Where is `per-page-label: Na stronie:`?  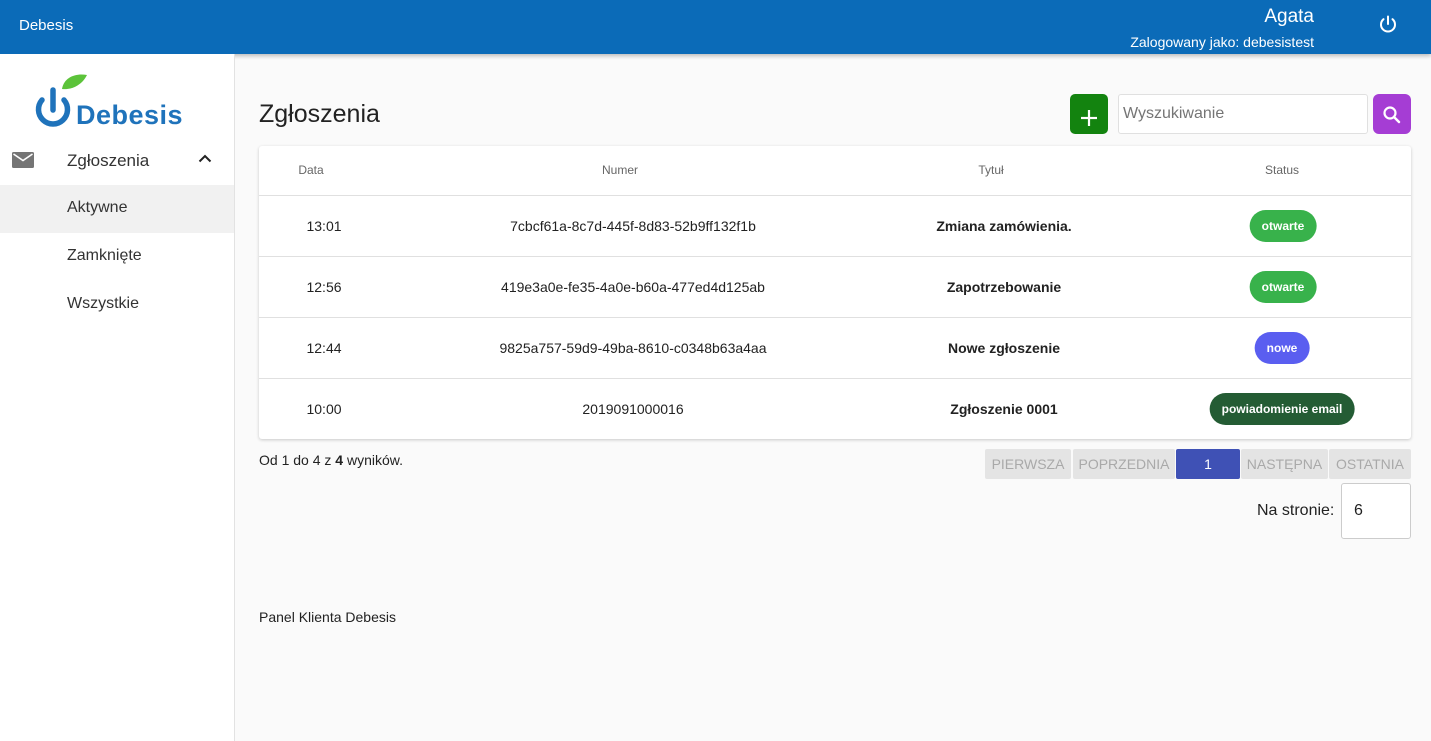 per-page-label: Na stronie: is located at coordinates (1296, 510).